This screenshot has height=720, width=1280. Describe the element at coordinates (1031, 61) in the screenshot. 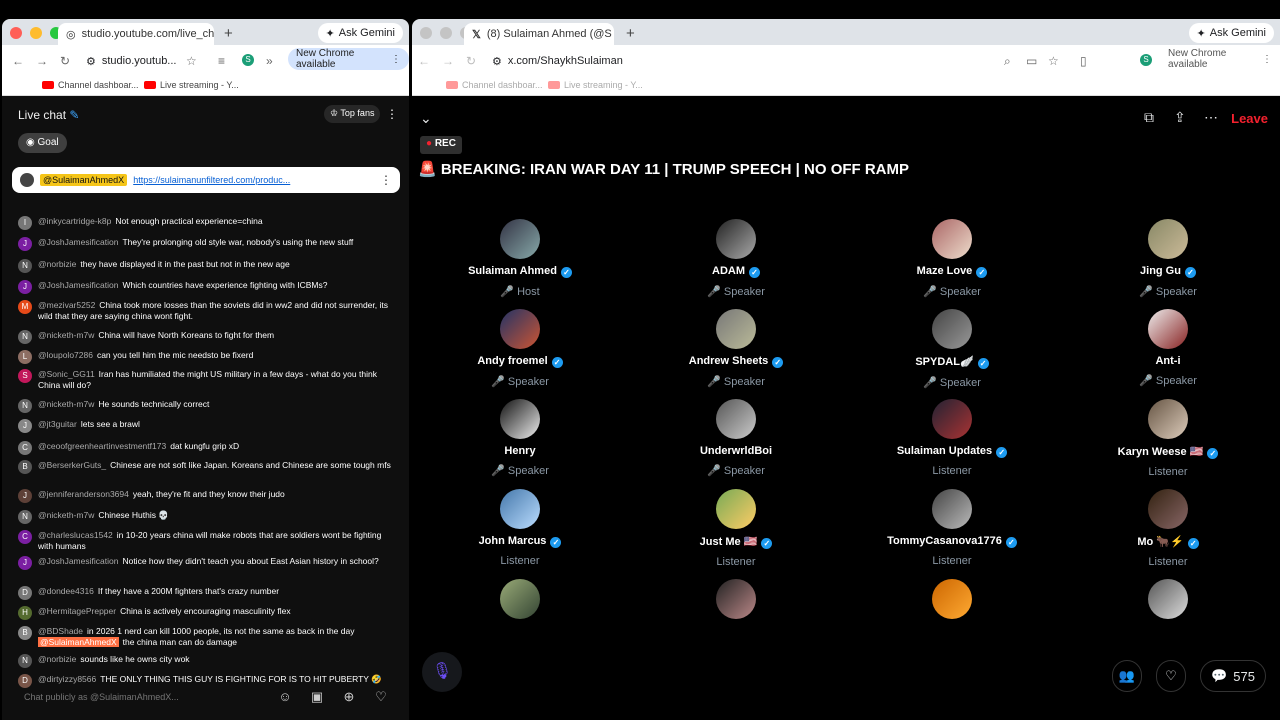

I see `cast-icon: ▭` at that location.